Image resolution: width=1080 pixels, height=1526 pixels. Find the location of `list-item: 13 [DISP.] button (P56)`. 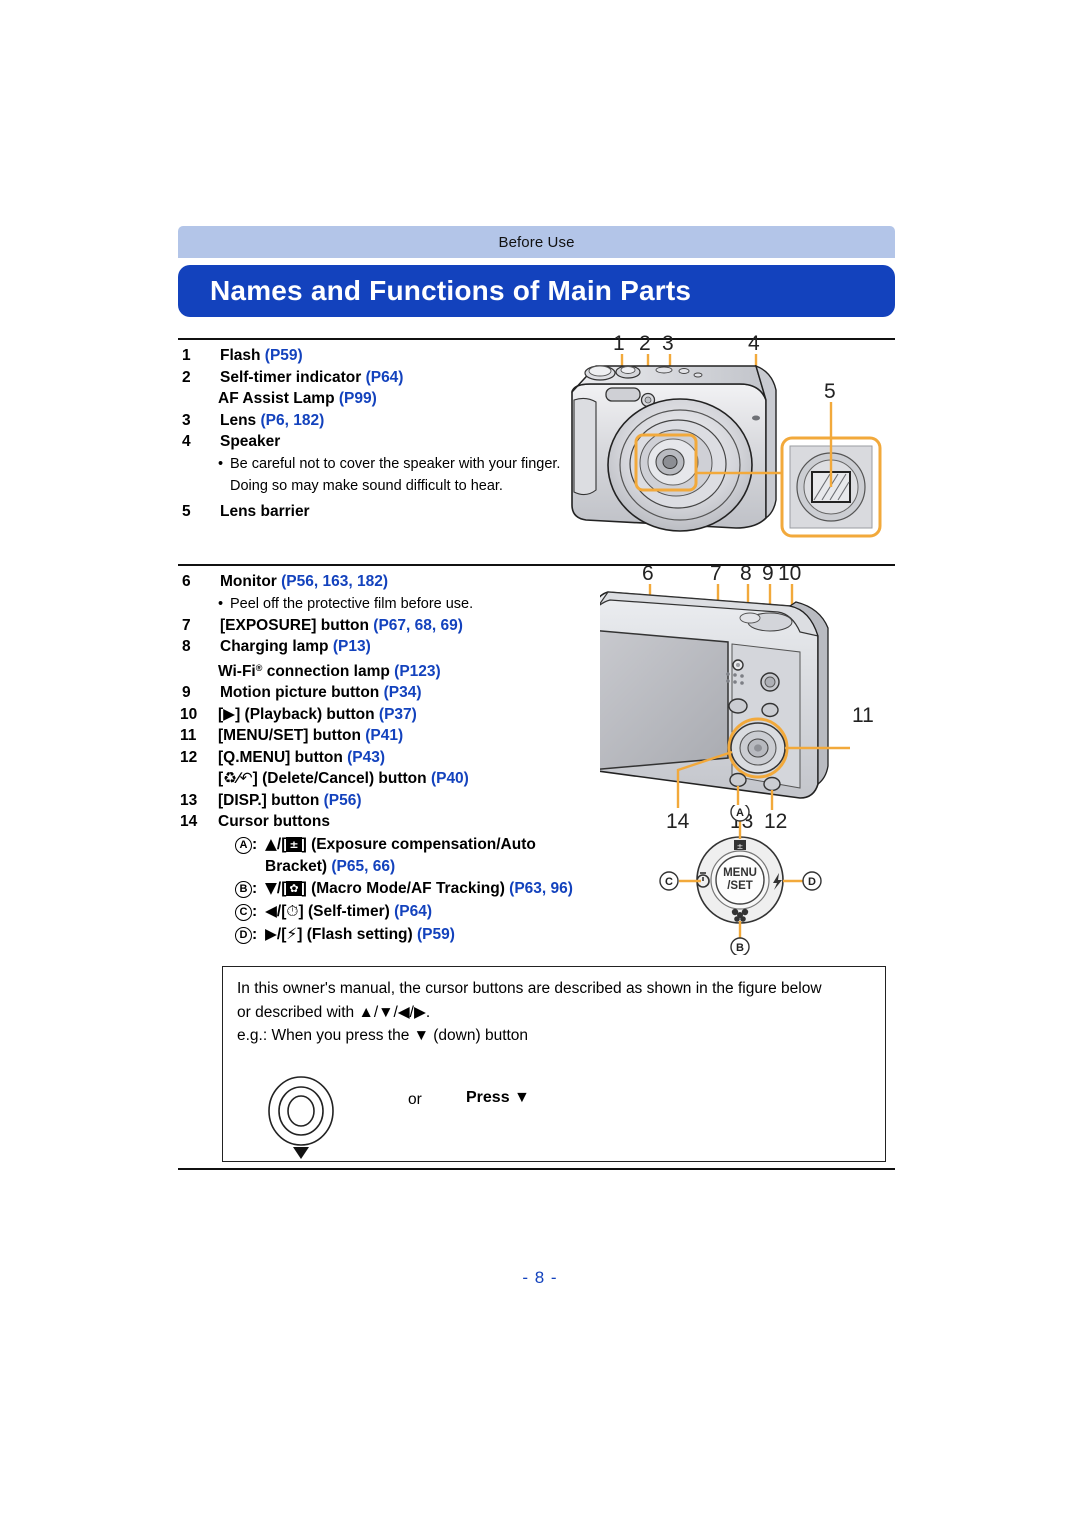

list-item: 13 [DISP.] button (P56) is located at coordinates (380, 801).